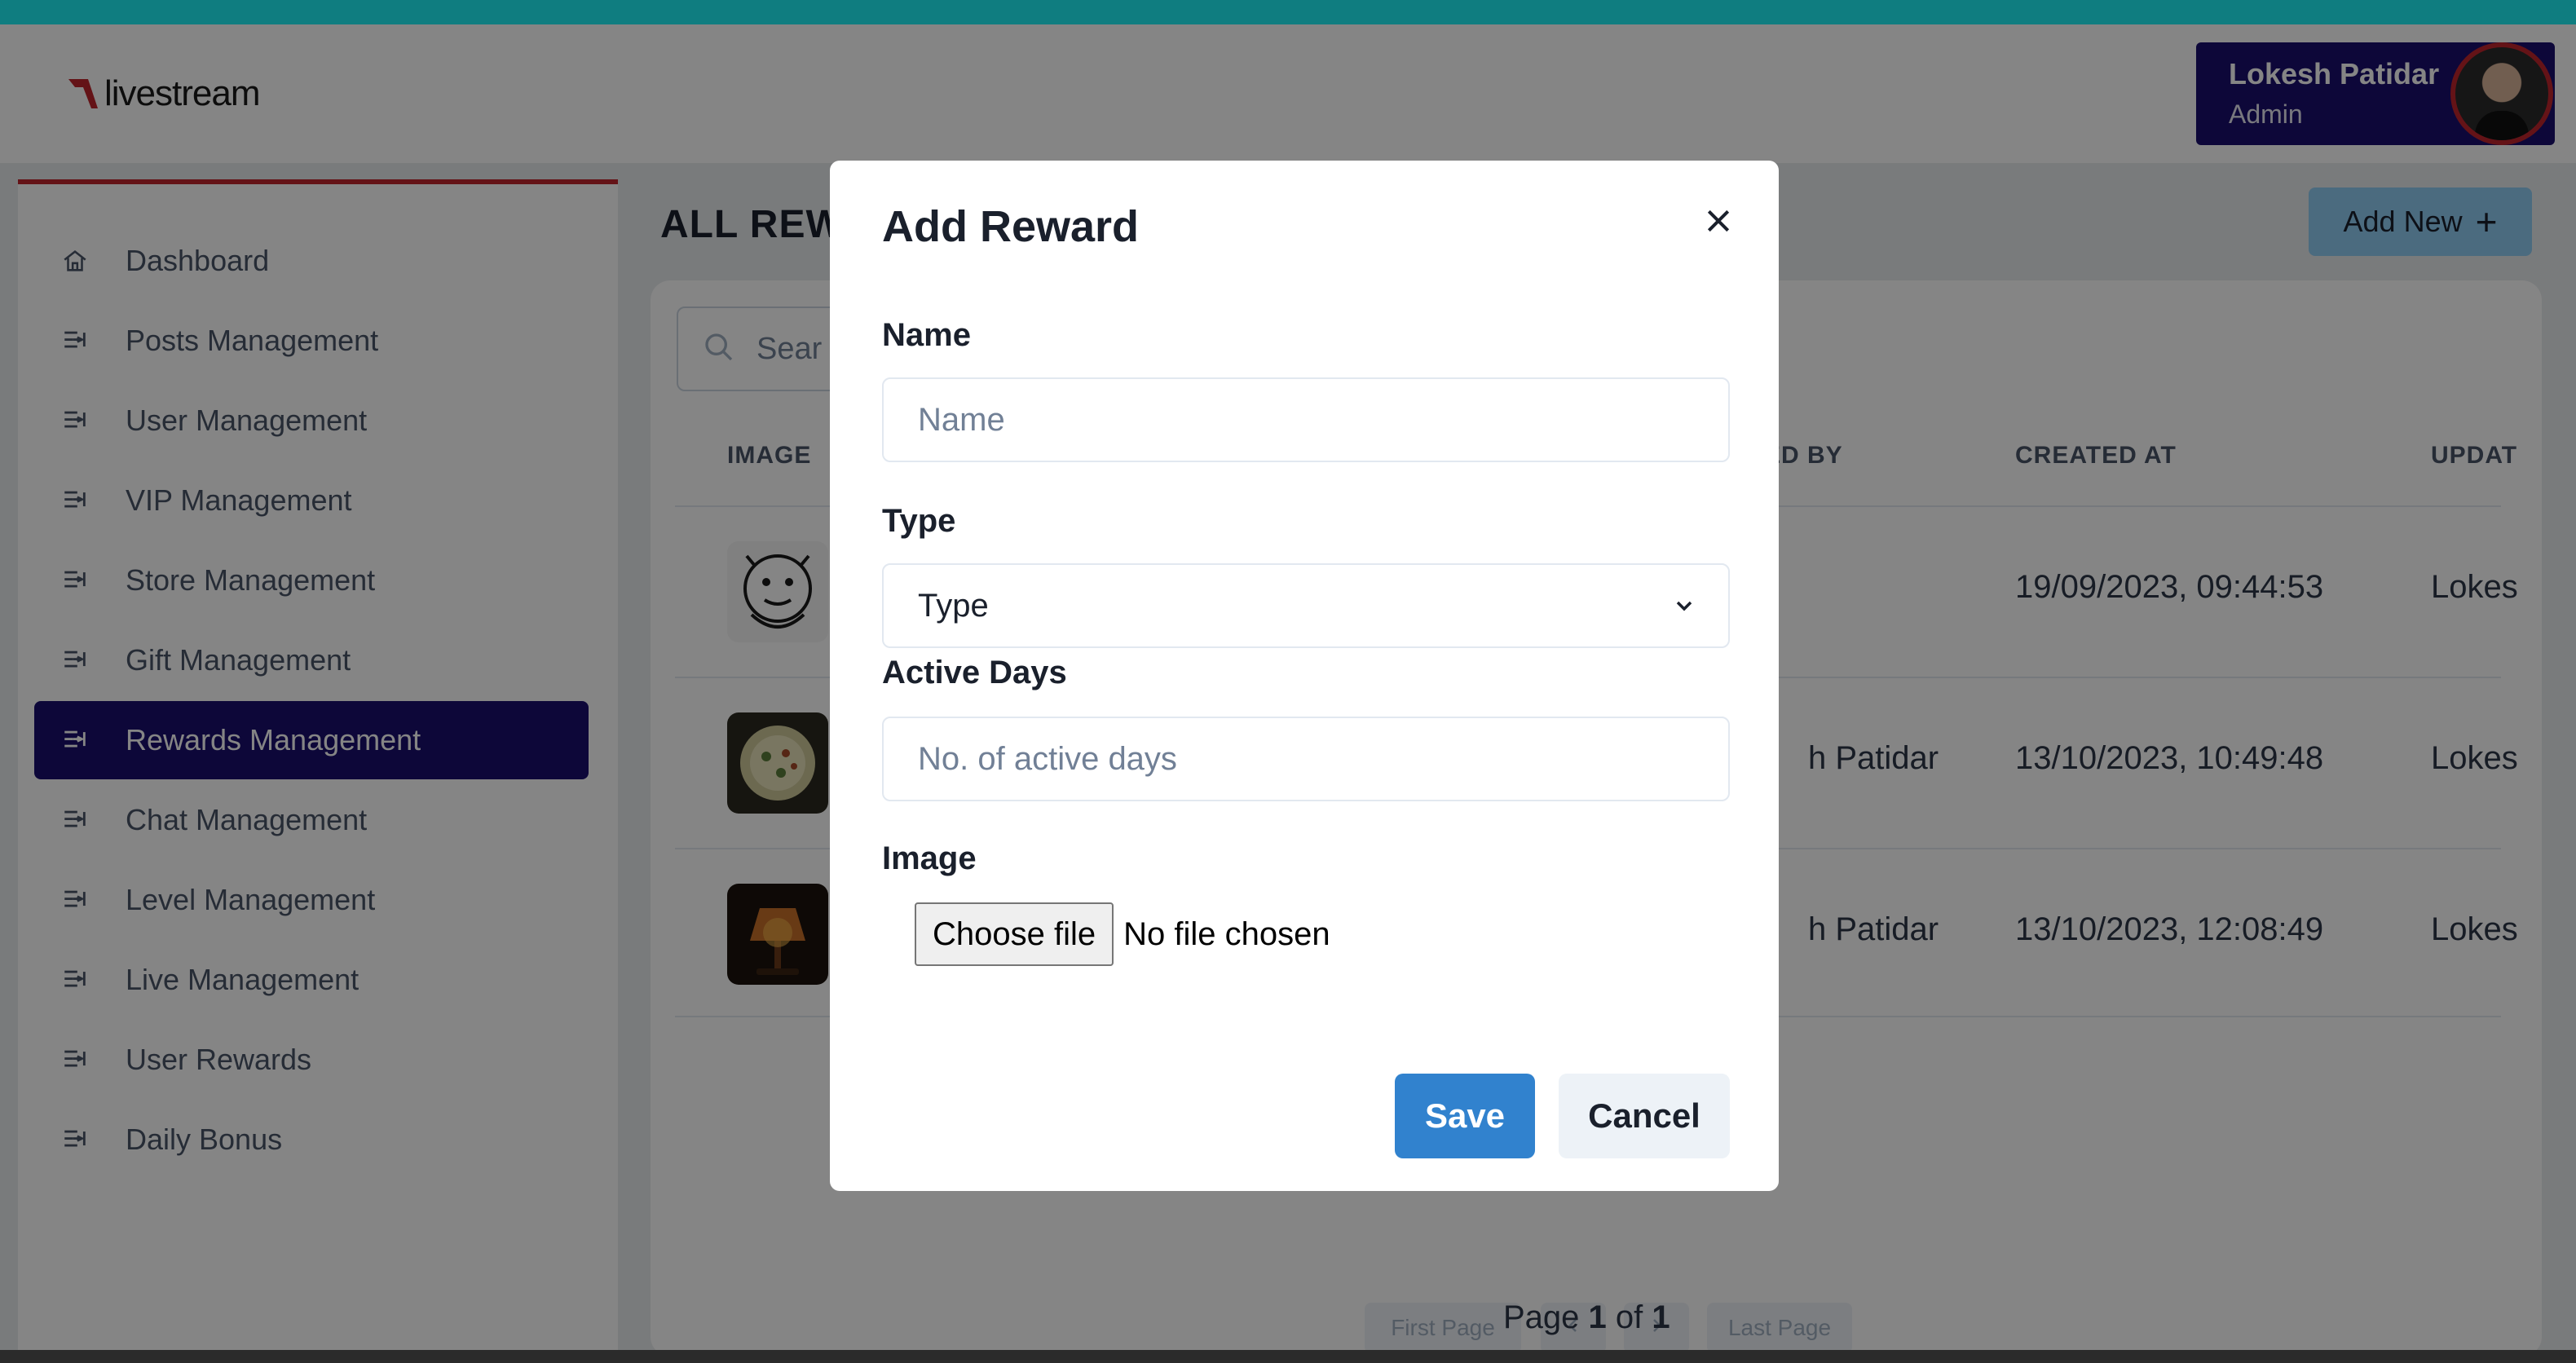  What do you see at coordinates (1306, 419) in the screenshot?
I see `name-input` at bounding box center [1306, 419].